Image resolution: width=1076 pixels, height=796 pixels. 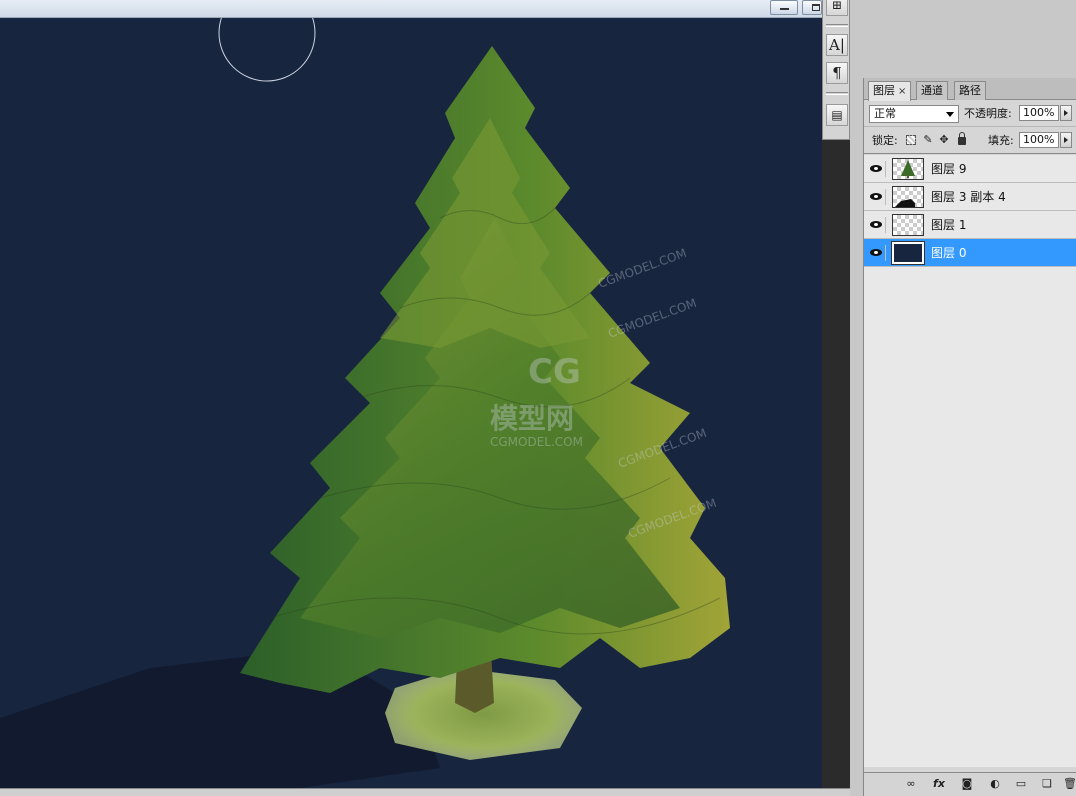 I want to click on document-title-bar, so click(x=411, y=9).